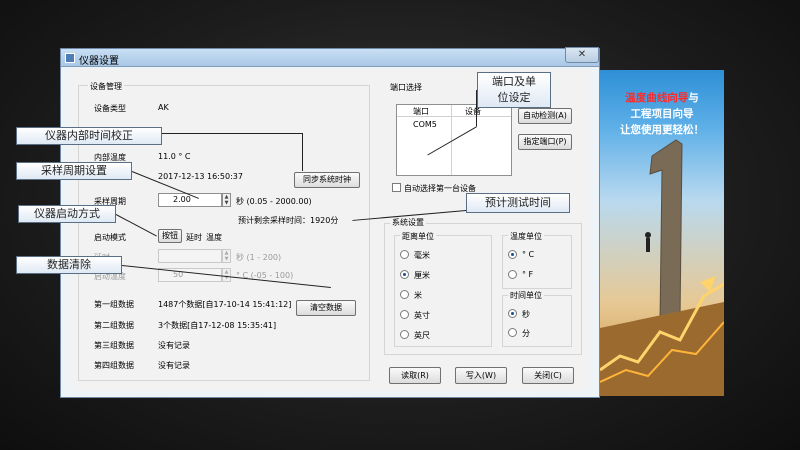 This screenshot has width=800, height=450. Describe the element at coordinates (404, 294) in the screenshot. I see `distance-m-radio` at that location.